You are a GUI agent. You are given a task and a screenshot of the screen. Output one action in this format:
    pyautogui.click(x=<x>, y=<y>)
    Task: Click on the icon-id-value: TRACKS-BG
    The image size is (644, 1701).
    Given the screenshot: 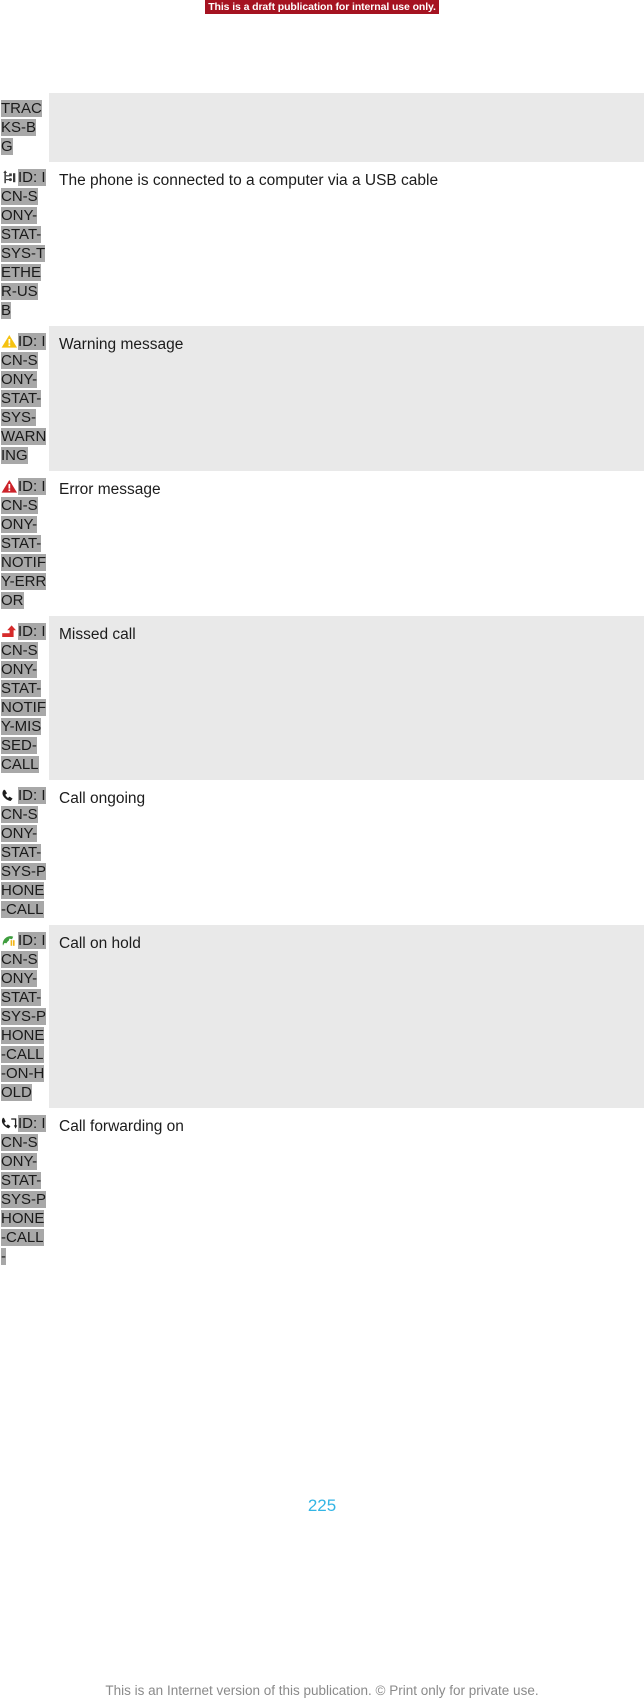 What is the action you would take?
    pyautogui.click(x=21, y=127)
    